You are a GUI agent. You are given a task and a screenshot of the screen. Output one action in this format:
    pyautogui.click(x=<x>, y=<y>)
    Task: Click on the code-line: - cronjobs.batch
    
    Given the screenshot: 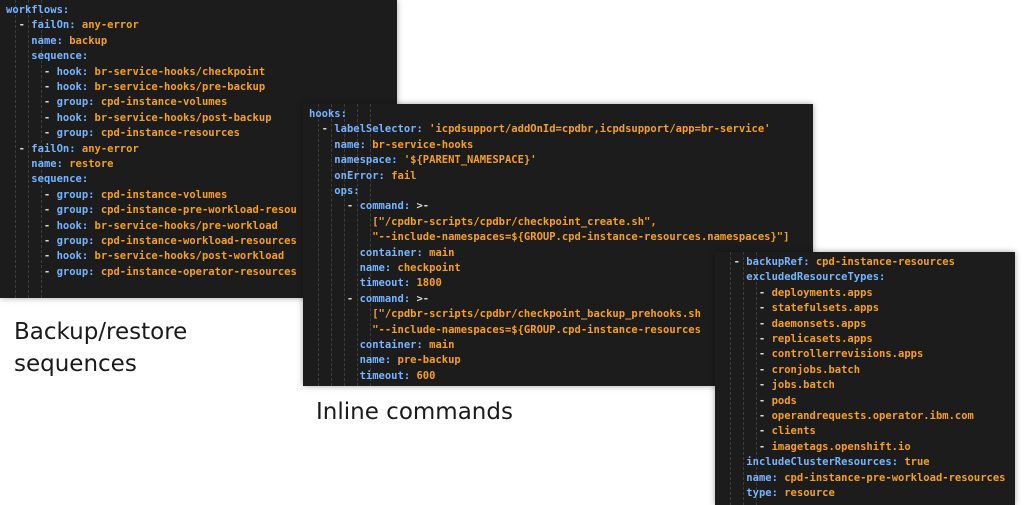 What is the action you would take?
    pyautogui.click(x=787, y=370)
    